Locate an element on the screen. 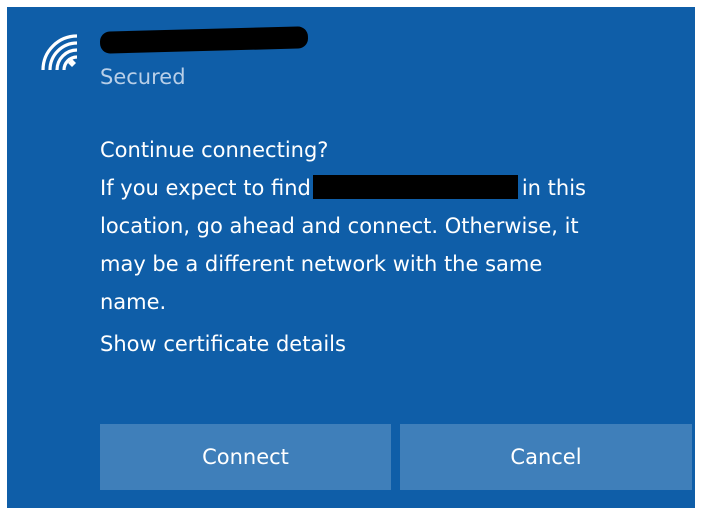 Image resolution: width=703 pixels, height=515 pixels. cancel-button: Cancel is located at coordinates (546, 457).